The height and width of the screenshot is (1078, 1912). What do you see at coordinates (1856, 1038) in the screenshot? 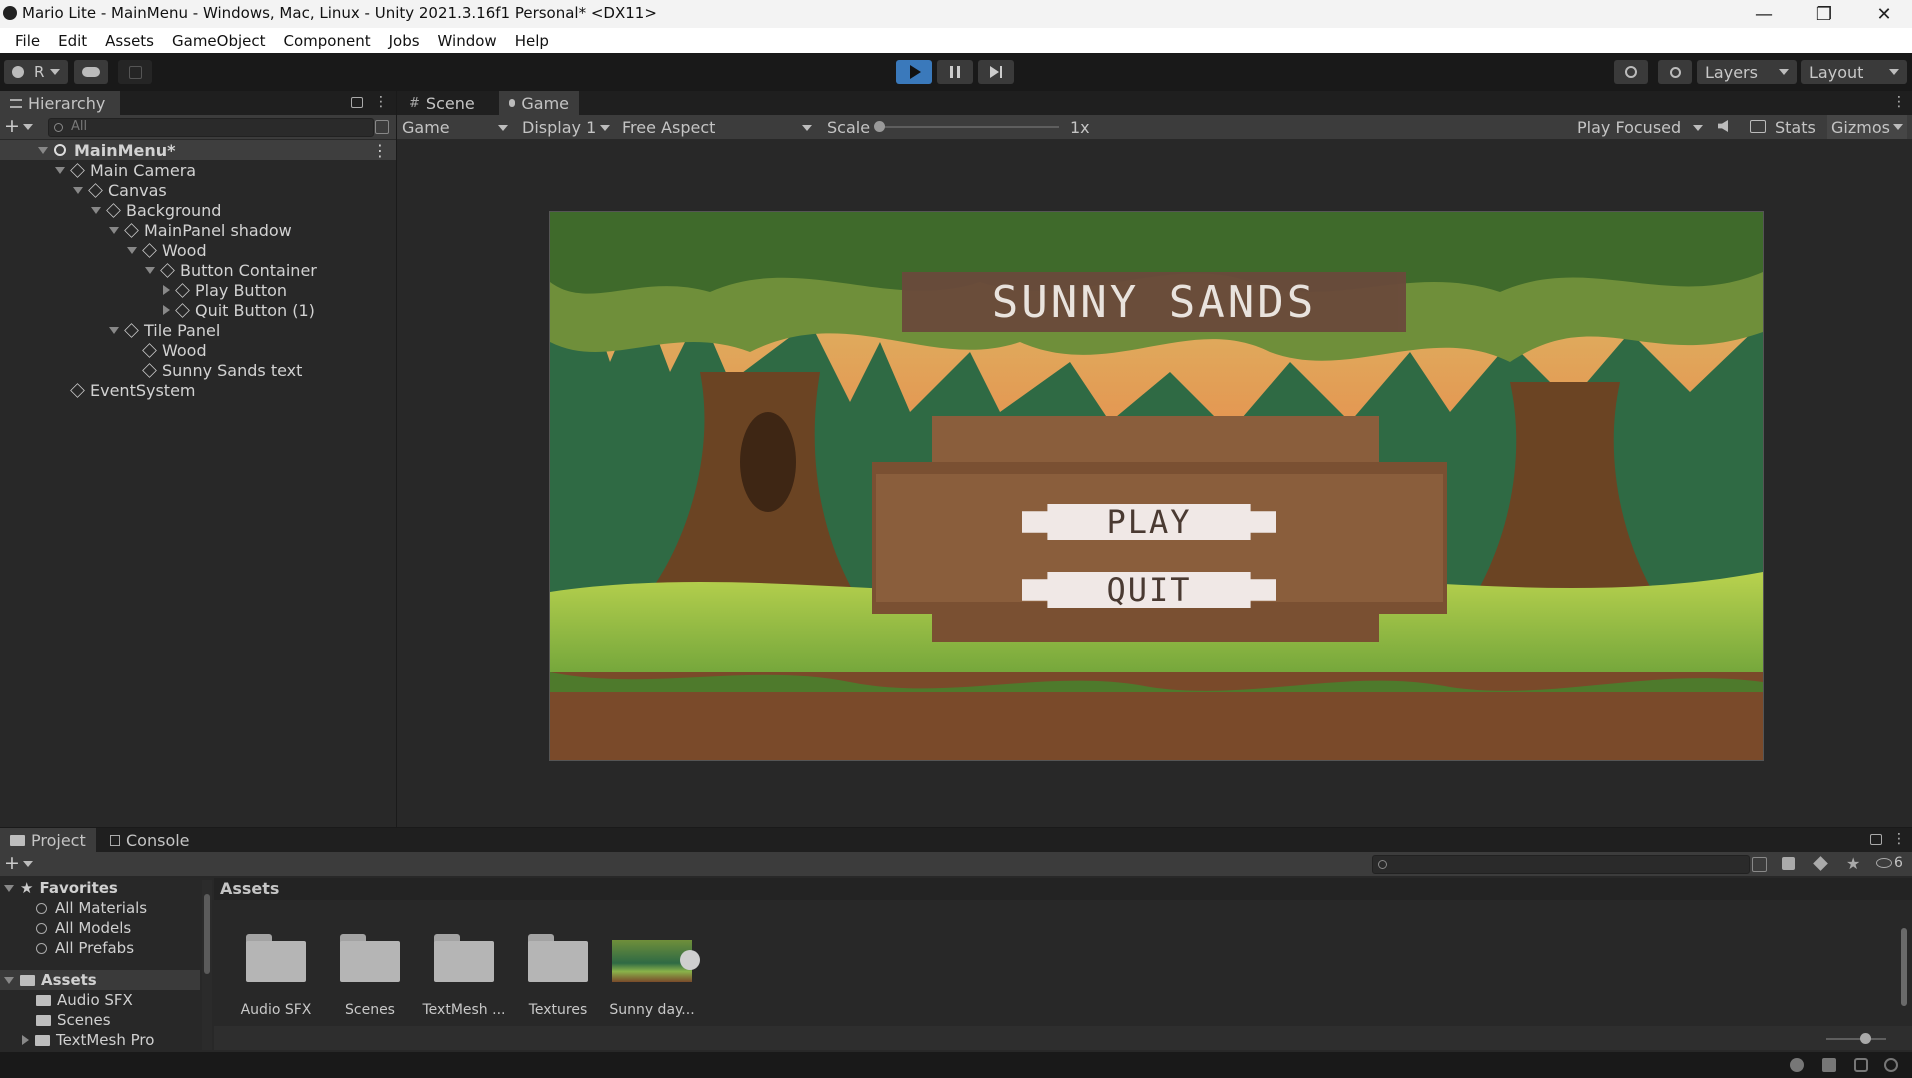
I see `icon-size-slider` at bounding box center [1856, 1038].